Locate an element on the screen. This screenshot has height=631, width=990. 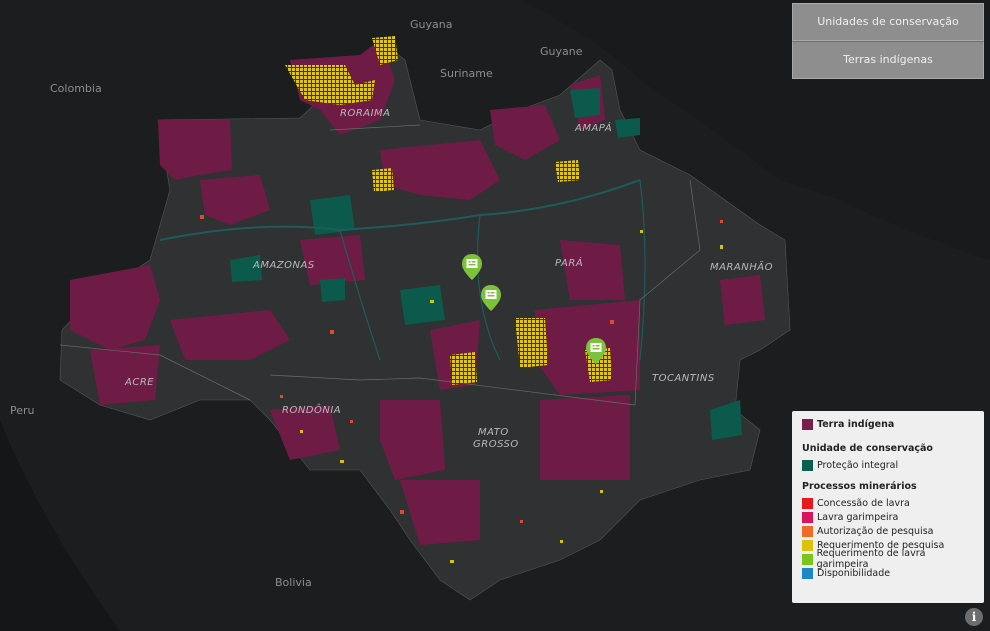
legend-swatch-requerimento-pesquisa is located at coordinates (807, 545).